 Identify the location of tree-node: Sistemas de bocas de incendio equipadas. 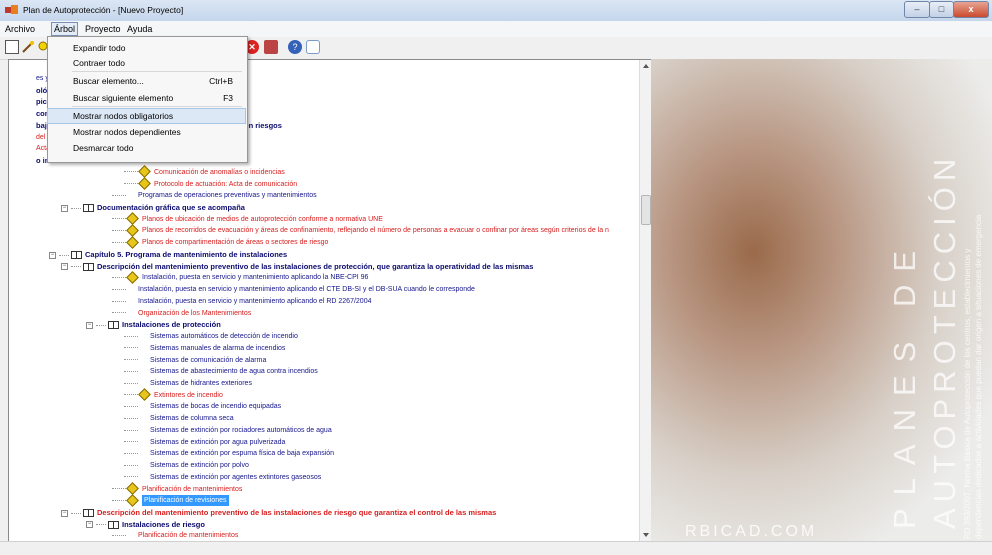
(202, 406).